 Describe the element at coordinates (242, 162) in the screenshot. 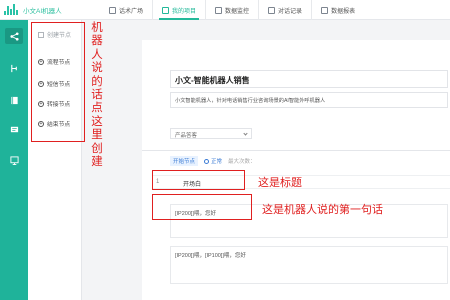

I see `max-count-label: 最大次数：` at that location.